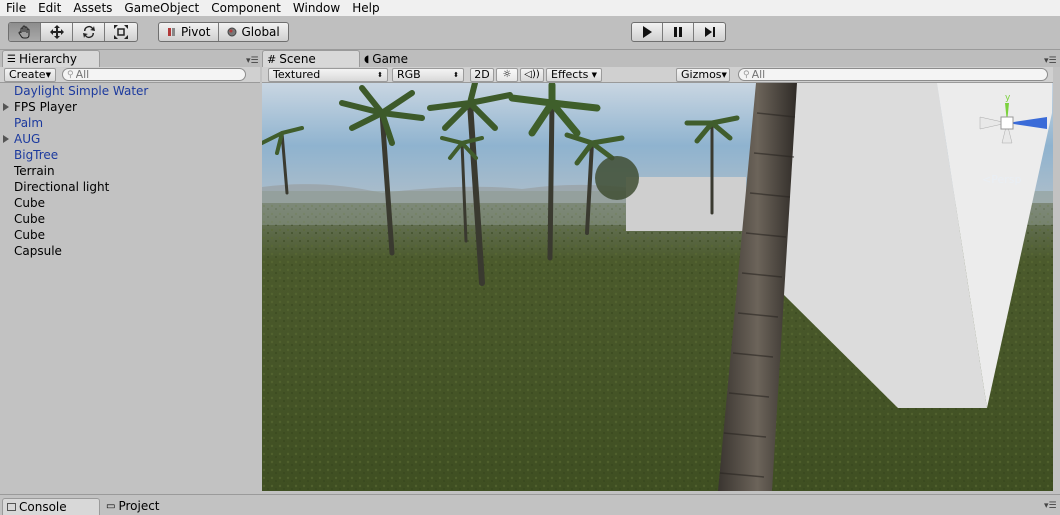 The width and height of the screenshot is (1060, 515). I want to click on hierarchy-item: Terrain, so click(130, 171).